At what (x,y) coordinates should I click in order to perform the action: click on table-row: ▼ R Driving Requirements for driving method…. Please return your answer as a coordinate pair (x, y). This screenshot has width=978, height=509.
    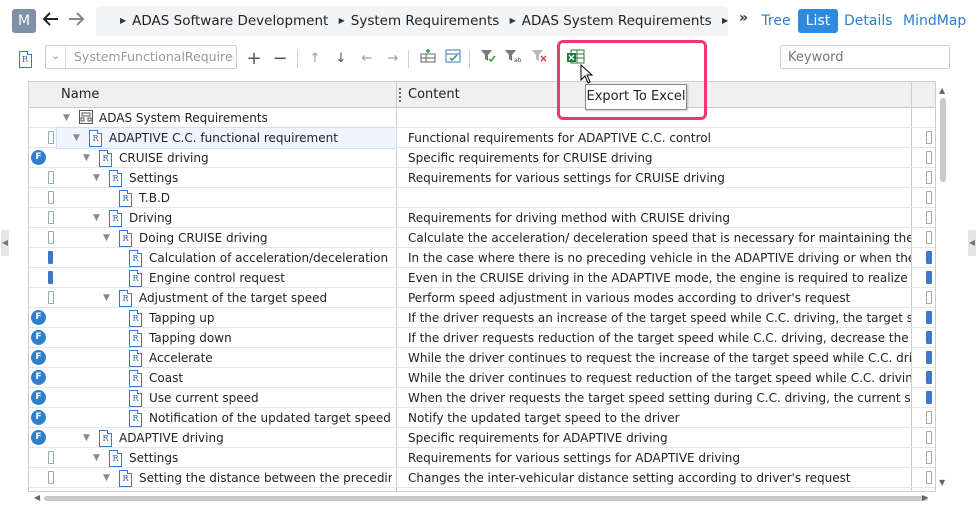
    Looking at the image, I should click on (482, 218).